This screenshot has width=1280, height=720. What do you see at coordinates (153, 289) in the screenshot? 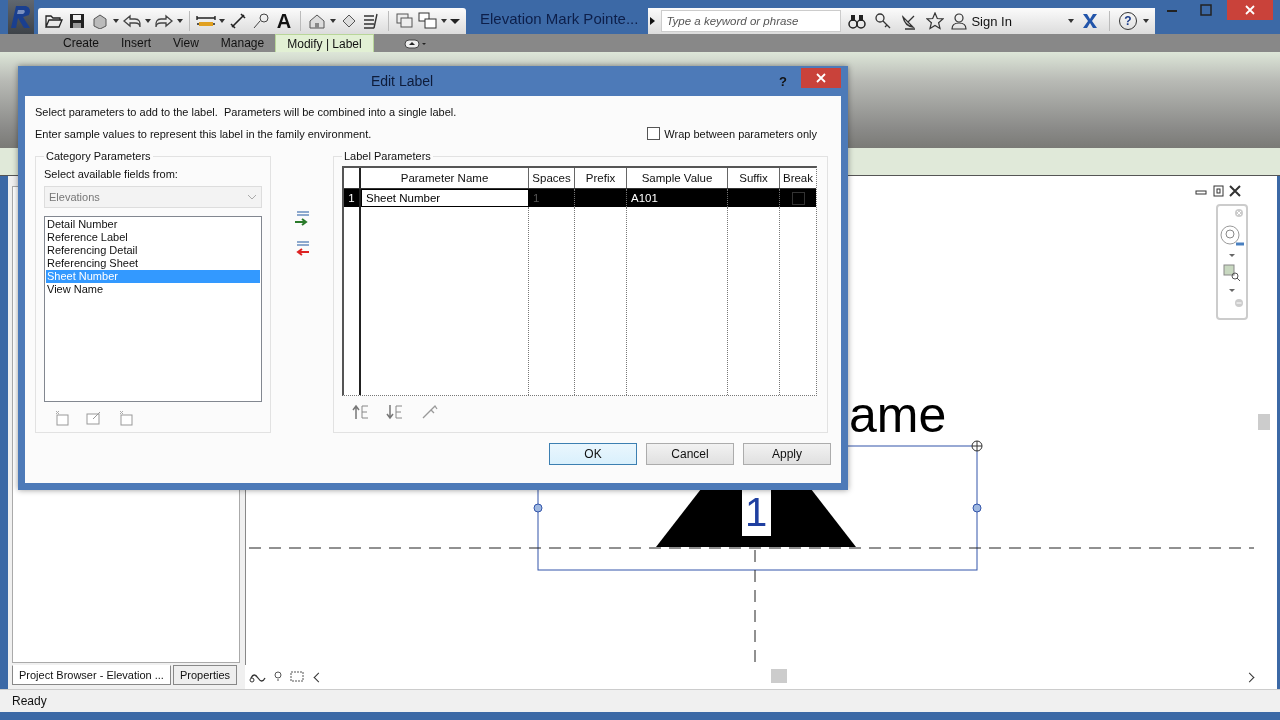
I see `list-item: View Name` at bounding box center [153, 289].